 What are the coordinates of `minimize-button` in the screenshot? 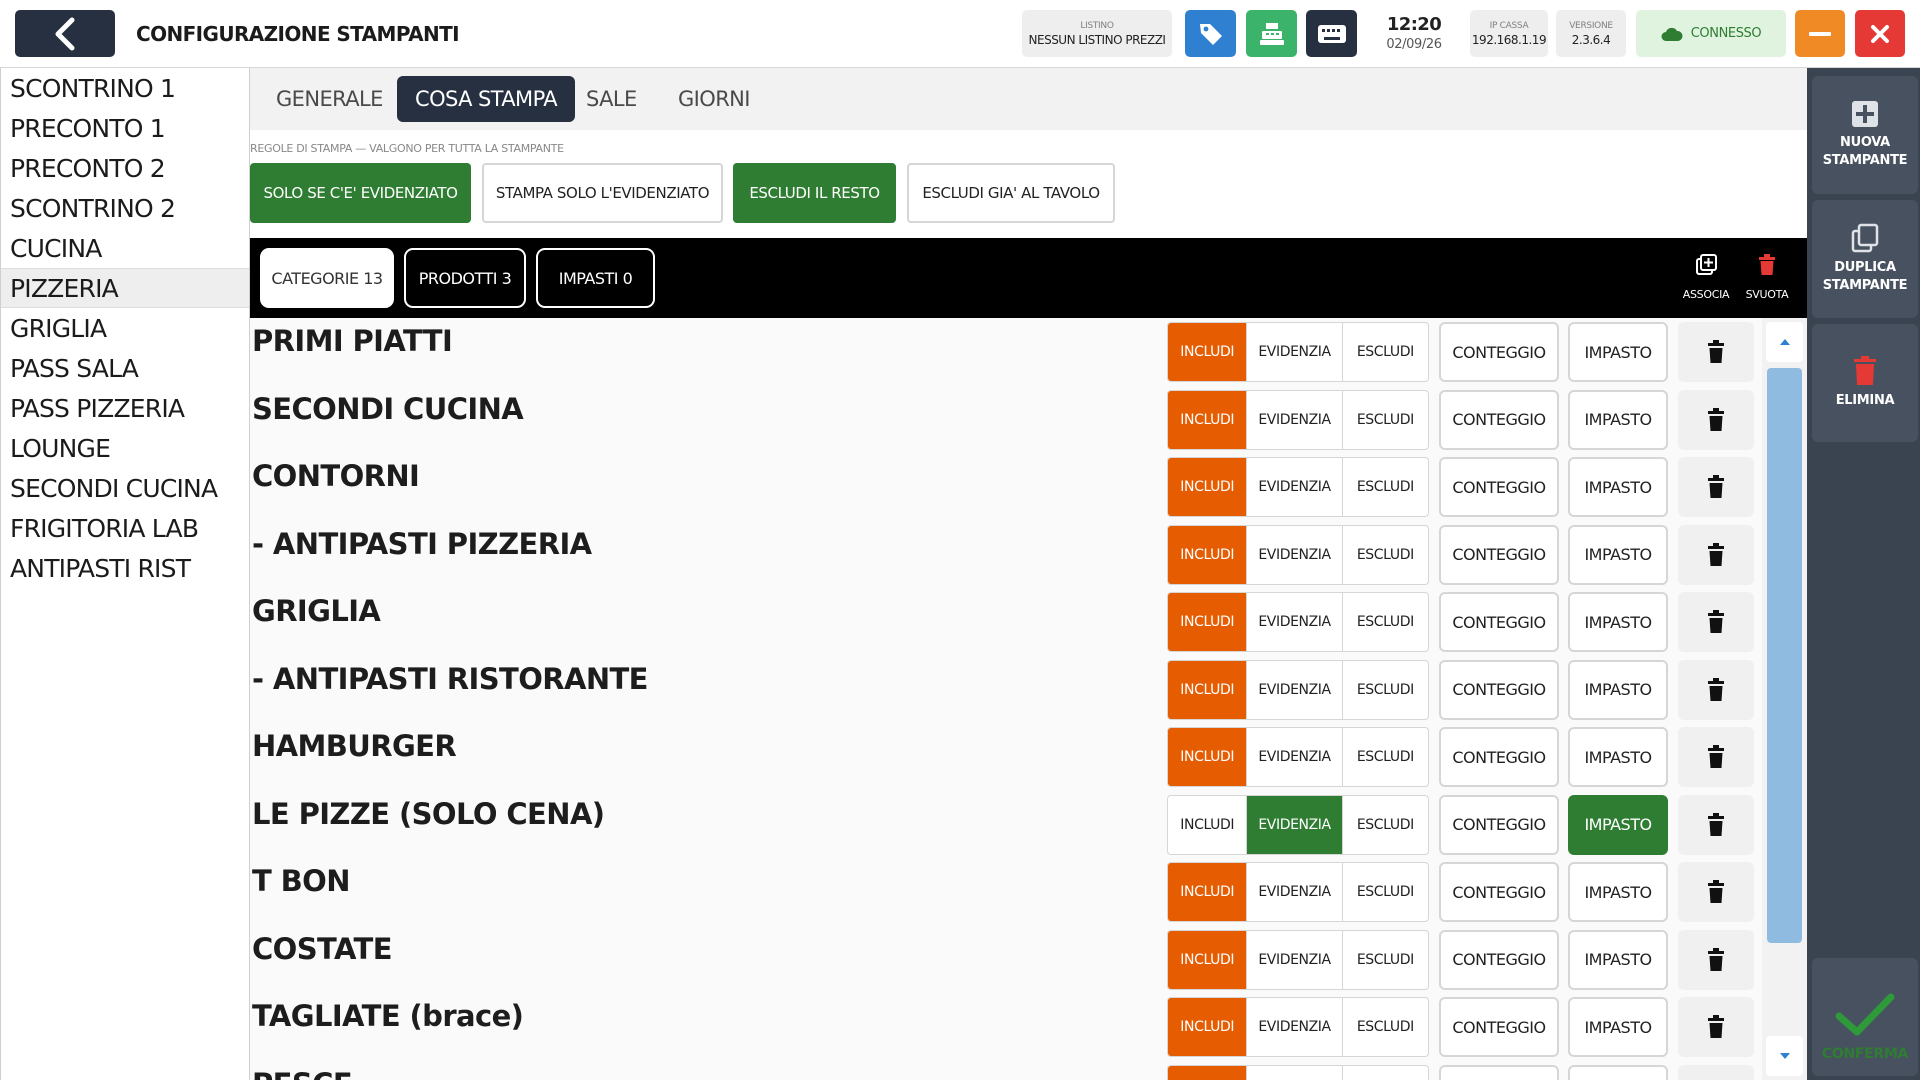 It's located at (1820, 33).